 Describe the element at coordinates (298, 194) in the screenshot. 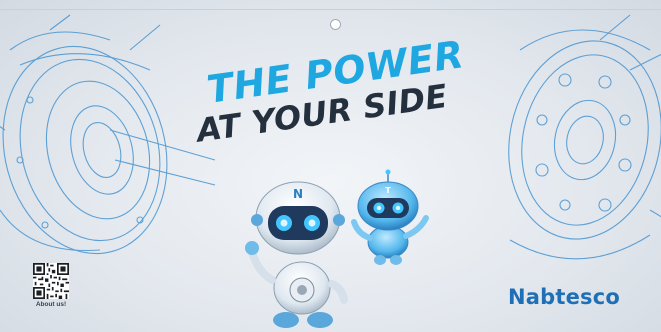

I see `robot-big-badge: N` at that location.